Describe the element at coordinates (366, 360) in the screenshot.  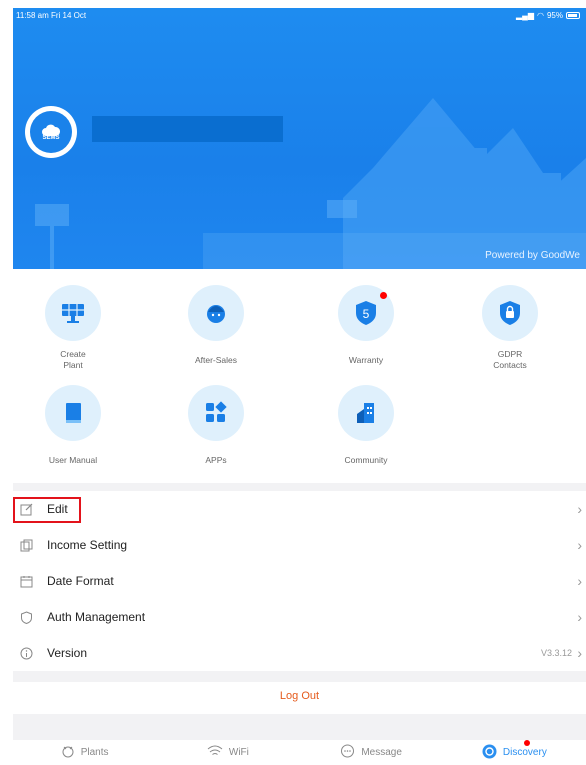
I see `tile-label: Warranty` at that location.